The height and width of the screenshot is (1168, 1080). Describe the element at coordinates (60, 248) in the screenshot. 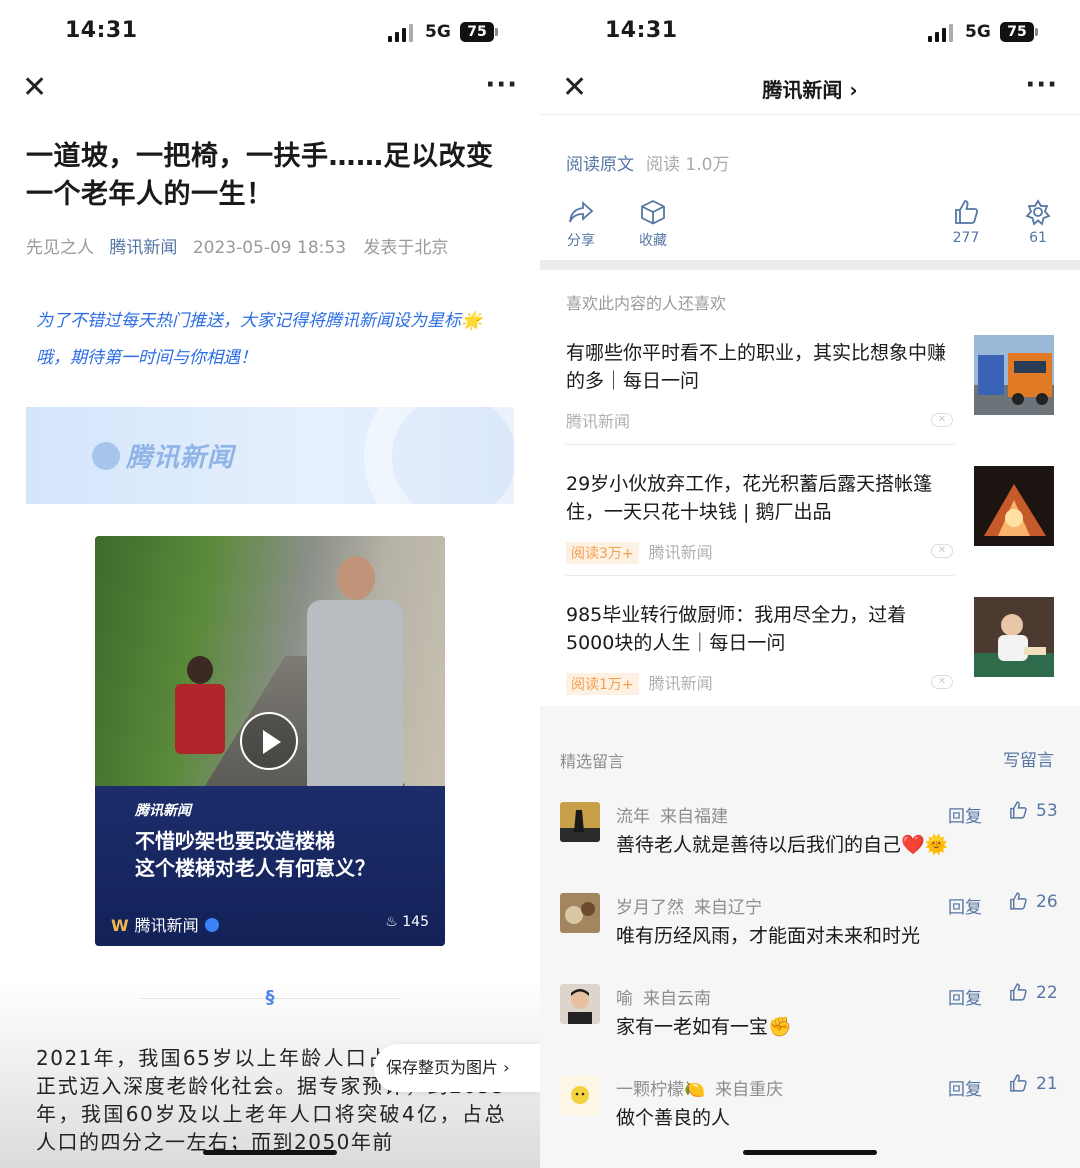

I see `author-name: 先见之人` at that location.